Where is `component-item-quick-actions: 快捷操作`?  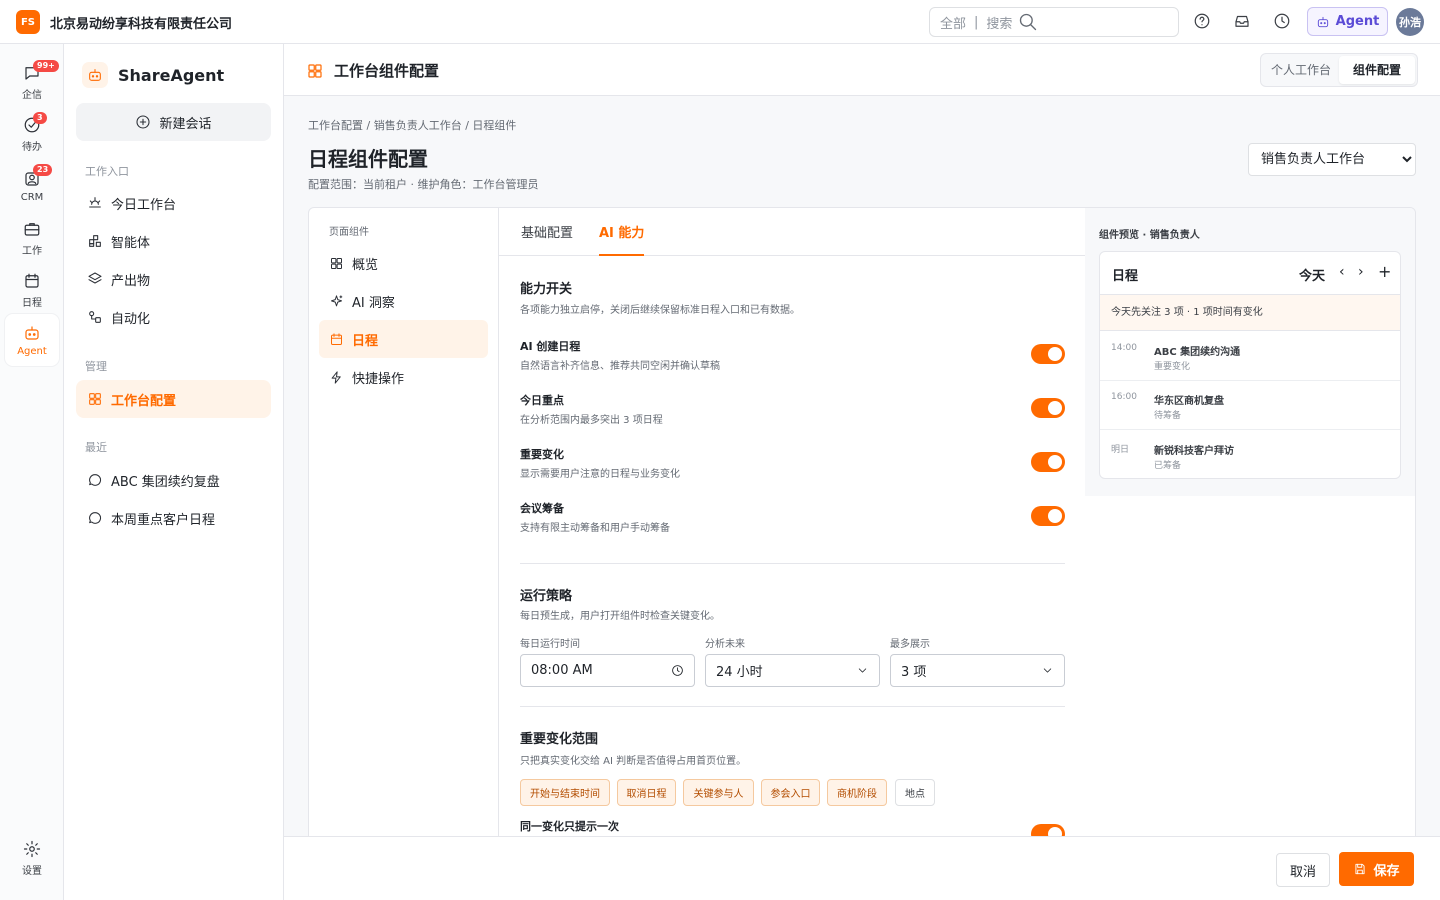 component-item-quick-actions: 快捷操作 is located at coordinates (403, 377).